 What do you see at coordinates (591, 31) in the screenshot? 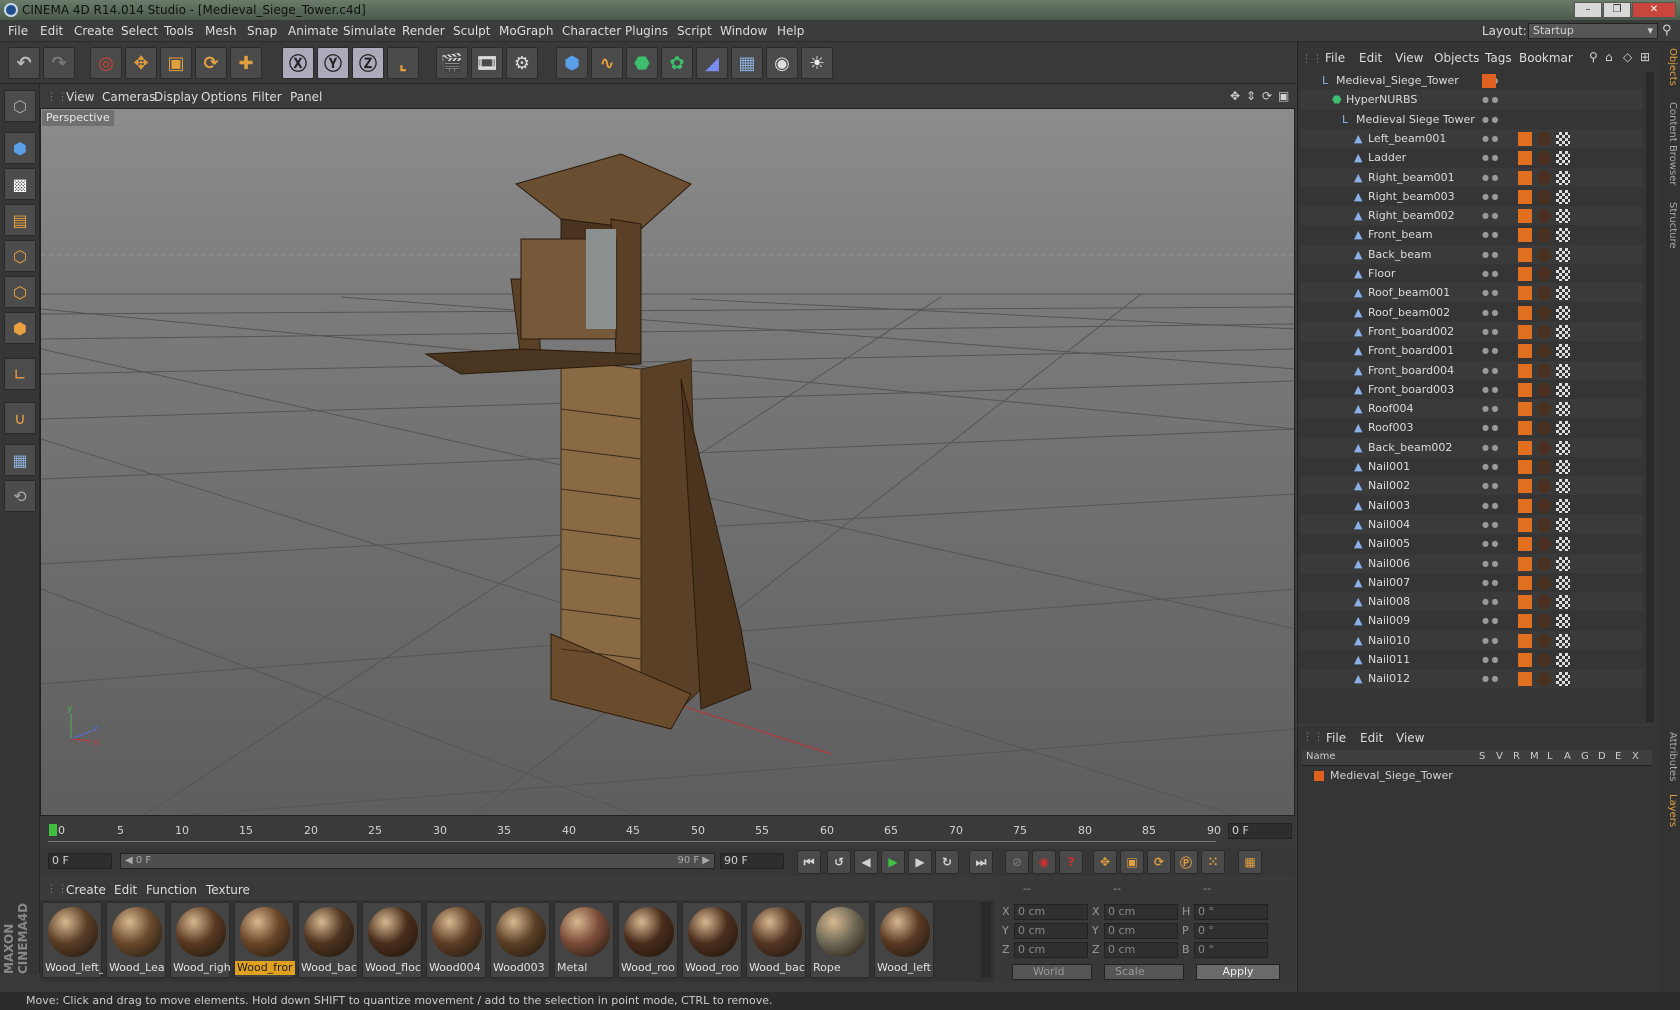
I see `menu-character: Character` at bounding box center [591, 31].